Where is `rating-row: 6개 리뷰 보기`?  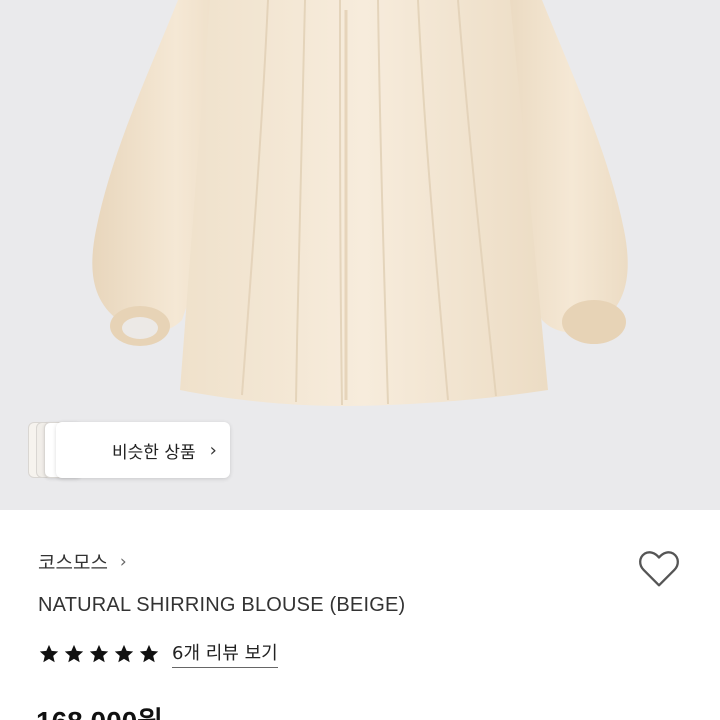
rating-row: 6개 리뷰 보기 is located at coordinates (158, 653).